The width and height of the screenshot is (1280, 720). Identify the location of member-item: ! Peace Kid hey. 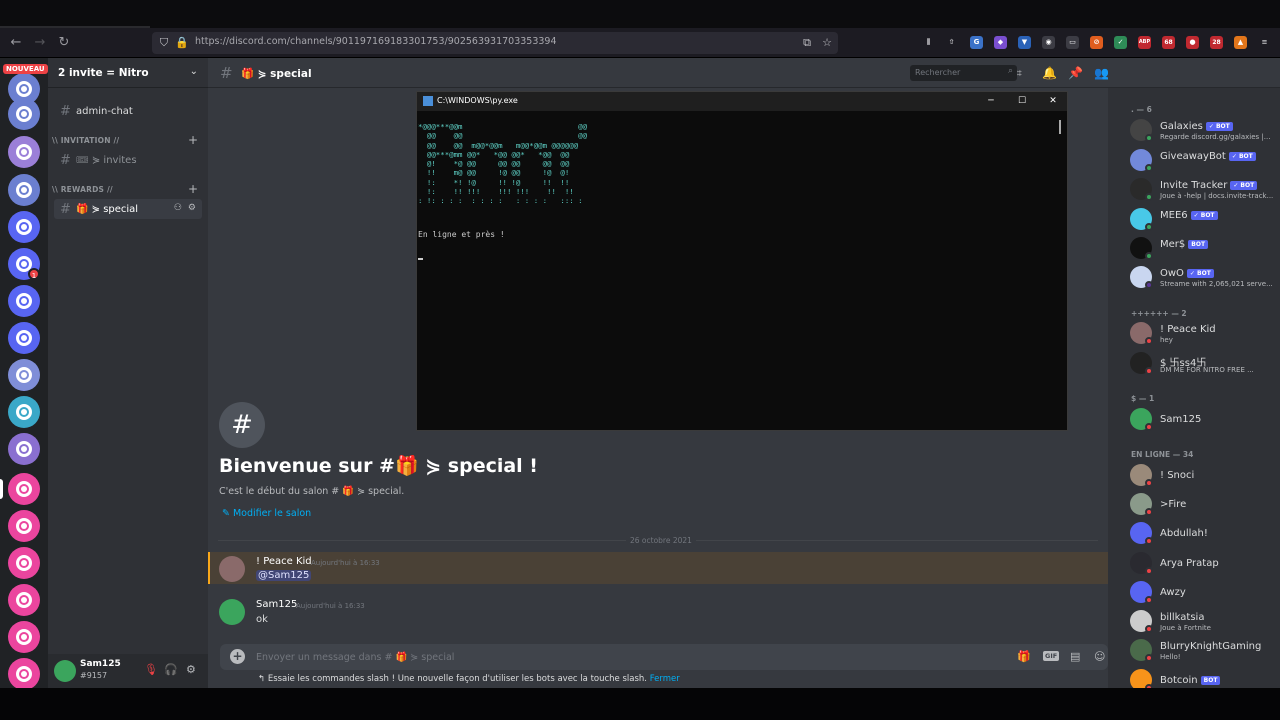
(1204, 333).